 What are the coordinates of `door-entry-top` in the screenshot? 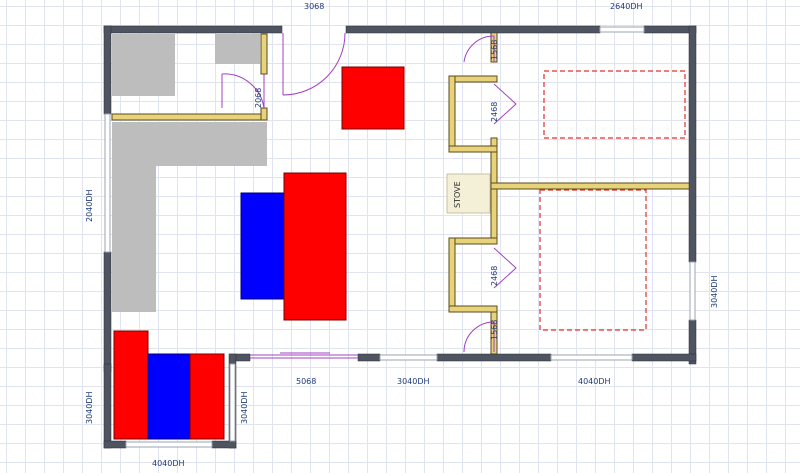 It's located at (314, 64).